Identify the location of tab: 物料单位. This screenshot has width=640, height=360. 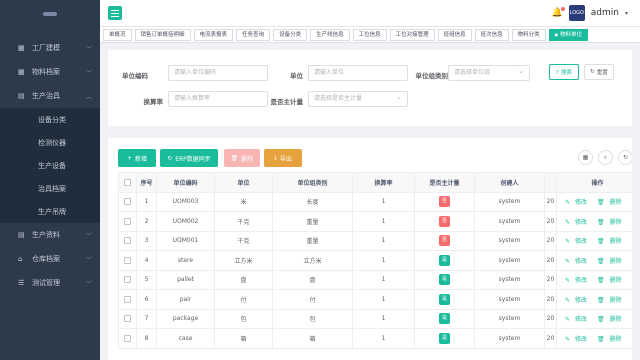
(568, 34).